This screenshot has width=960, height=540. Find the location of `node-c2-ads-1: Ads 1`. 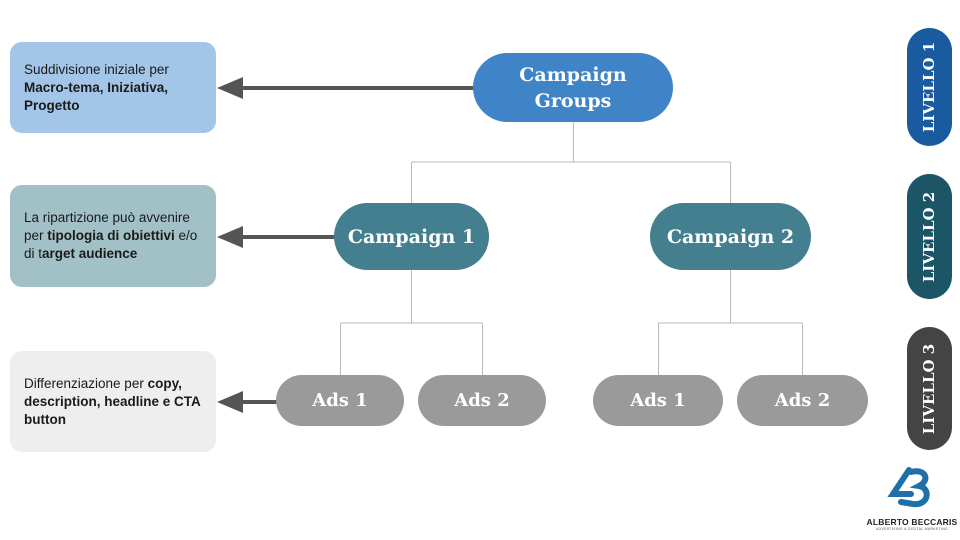

node-c2-ads-1: Ads 1 is located at coordinates (658, 400).